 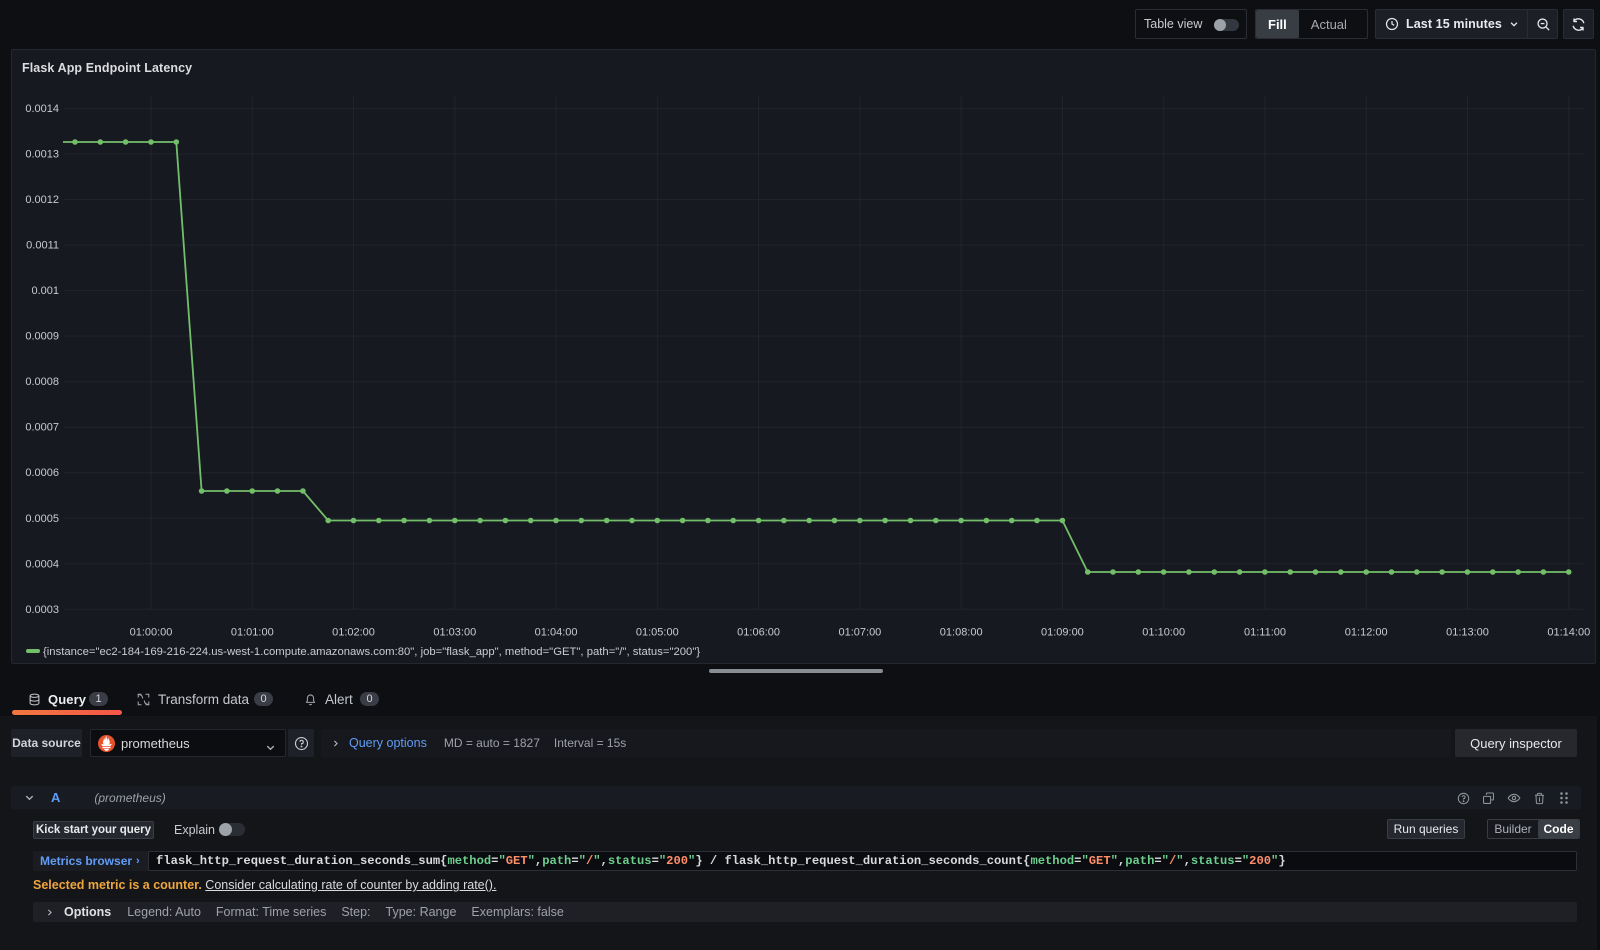 What do you see at coordinates (42, 337) in the screenshot?
I see `svg-text: 0.0009` at bounding box center [42, 337].